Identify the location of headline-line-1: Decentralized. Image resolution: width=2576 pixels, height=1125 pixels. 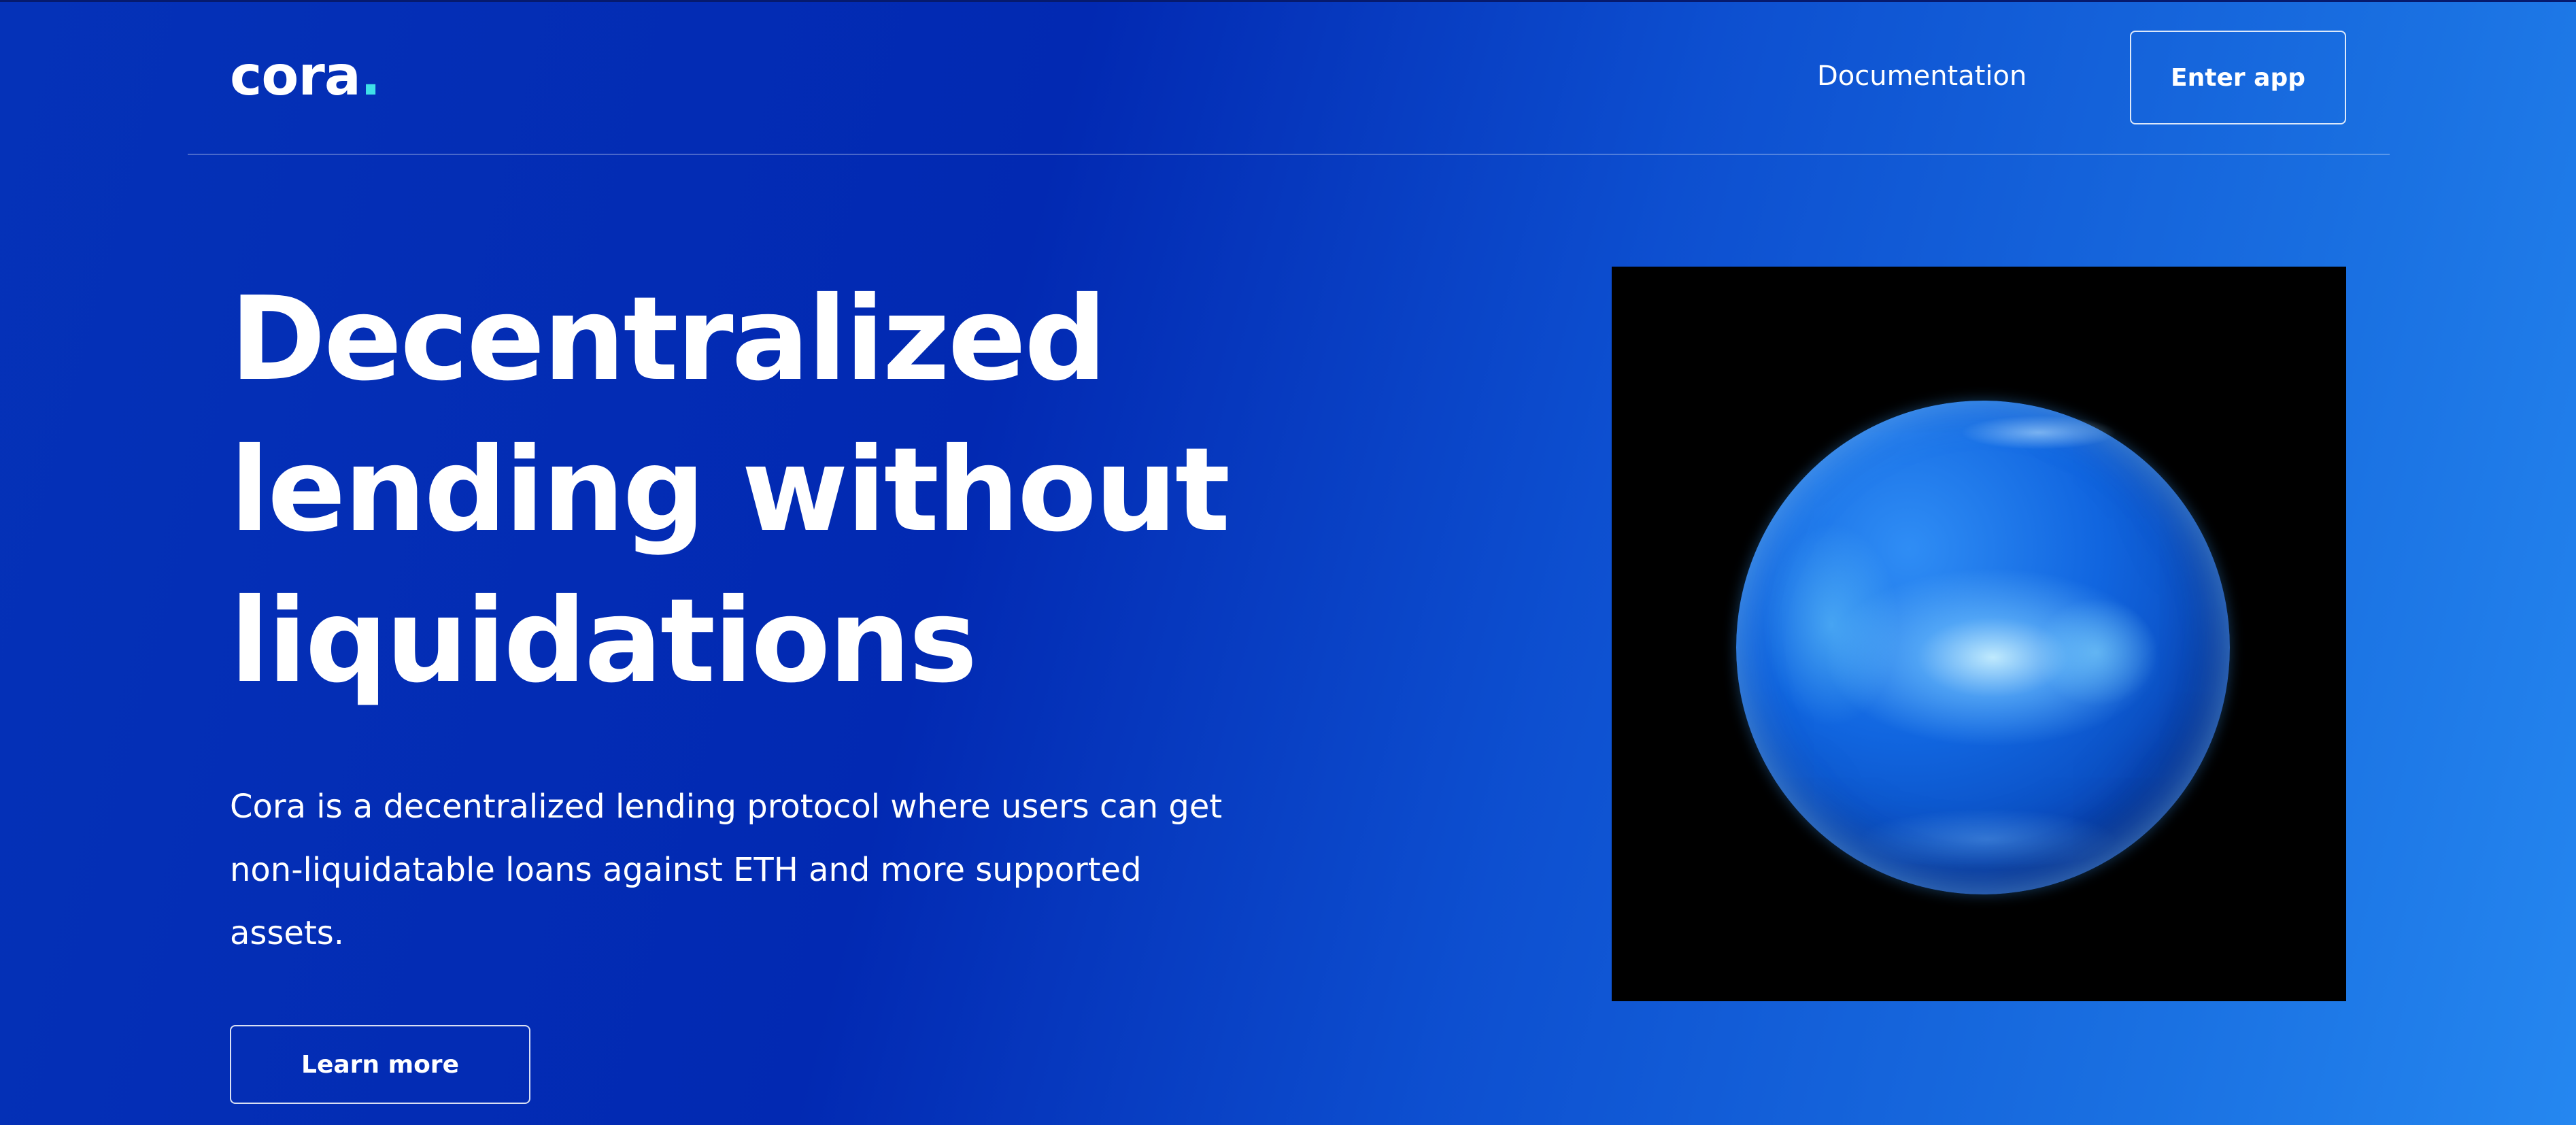
(668, 339).